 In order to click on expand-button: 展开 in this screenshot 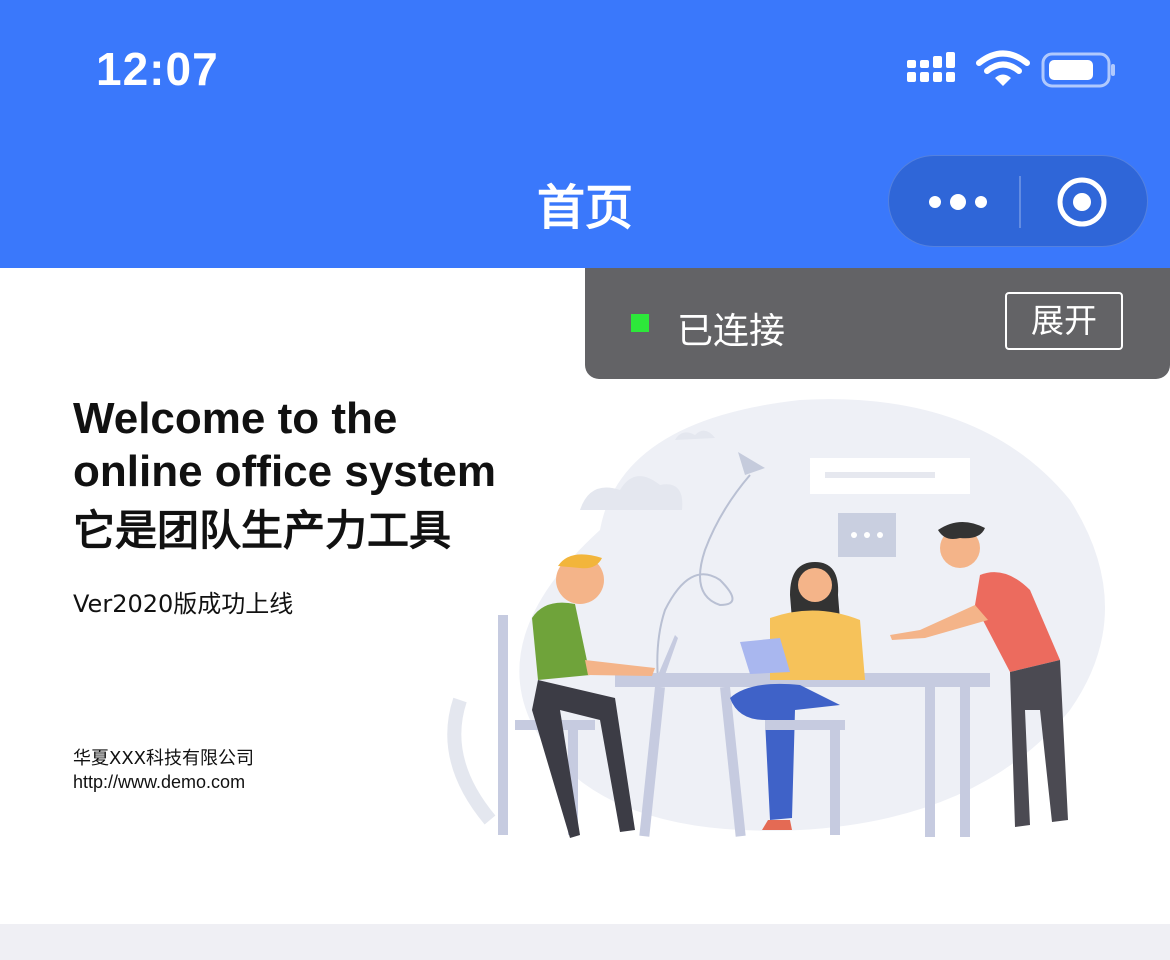, I will do `click(1064, 321)`.